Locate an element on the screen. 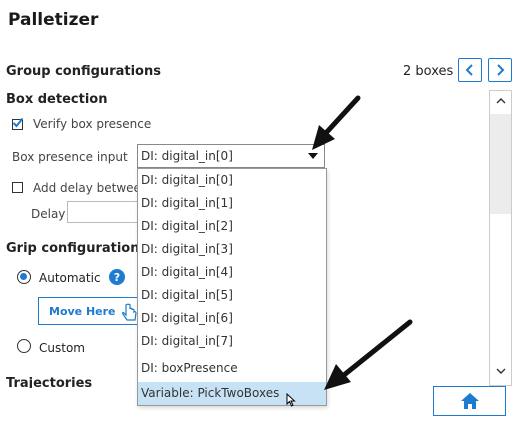 The height and width of the screenshot is (425, 512). automatic-label: Automatic is located at coordinates (70, 278).